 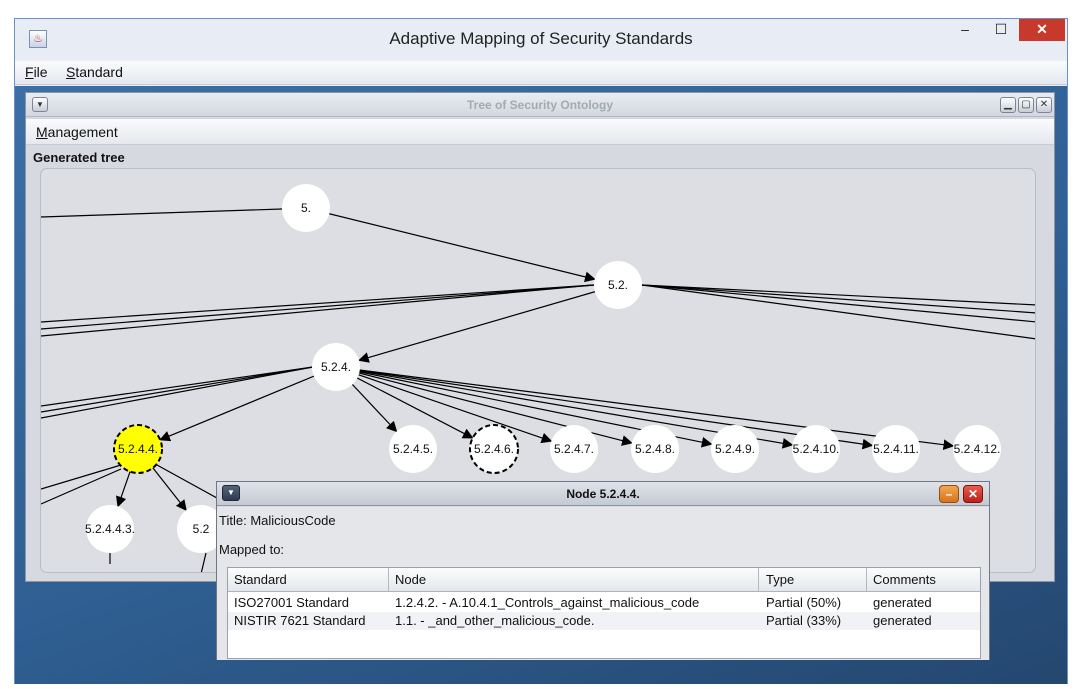 I want to click on tree-node-label: 5.2.4.8., so click(x=655, y=449).